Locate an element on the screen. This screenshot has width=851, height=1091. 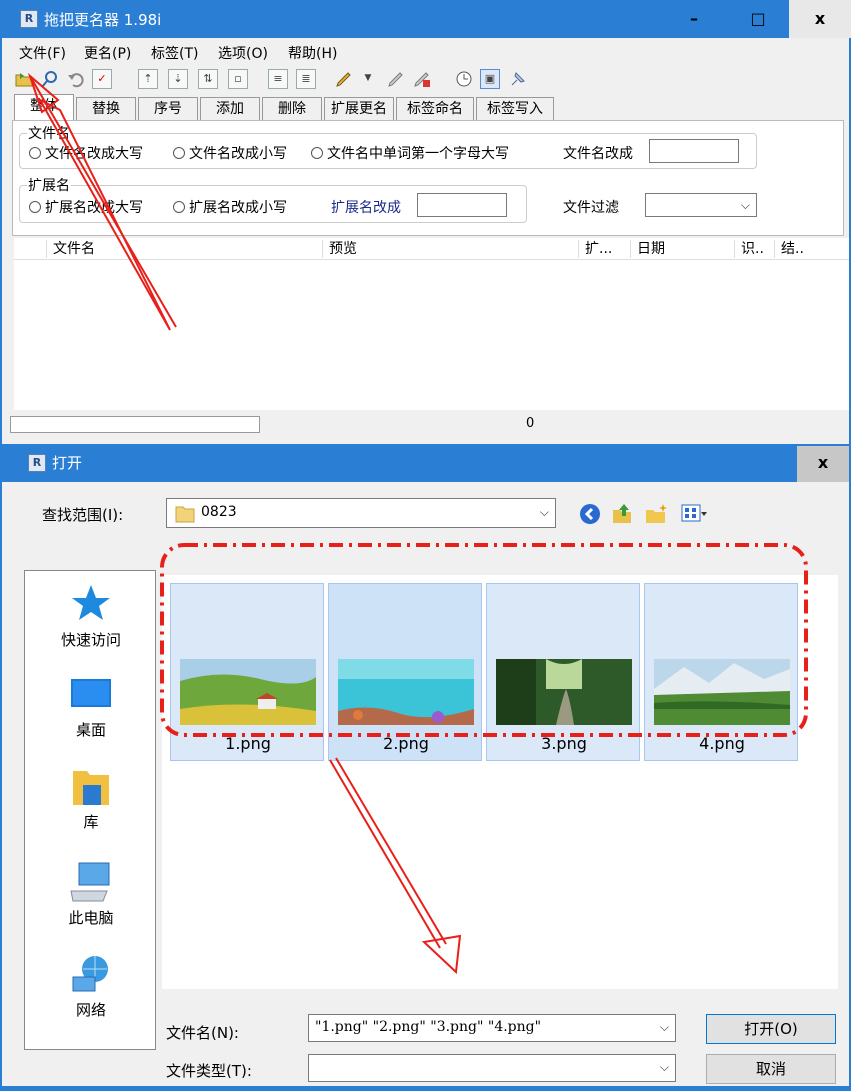
search-icon is located at coordinates (50, 79).